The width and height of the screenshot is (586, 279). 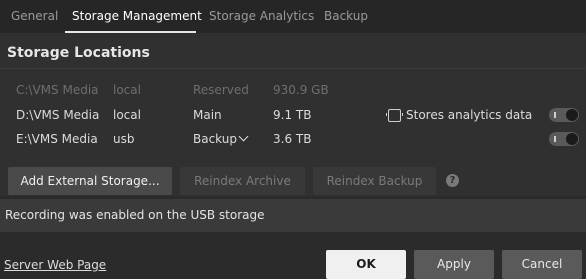 What do you see at coordinates (78, 53) in the screenshot?
I see `section-title: Storage Locations` at bounding box center [78, 53].